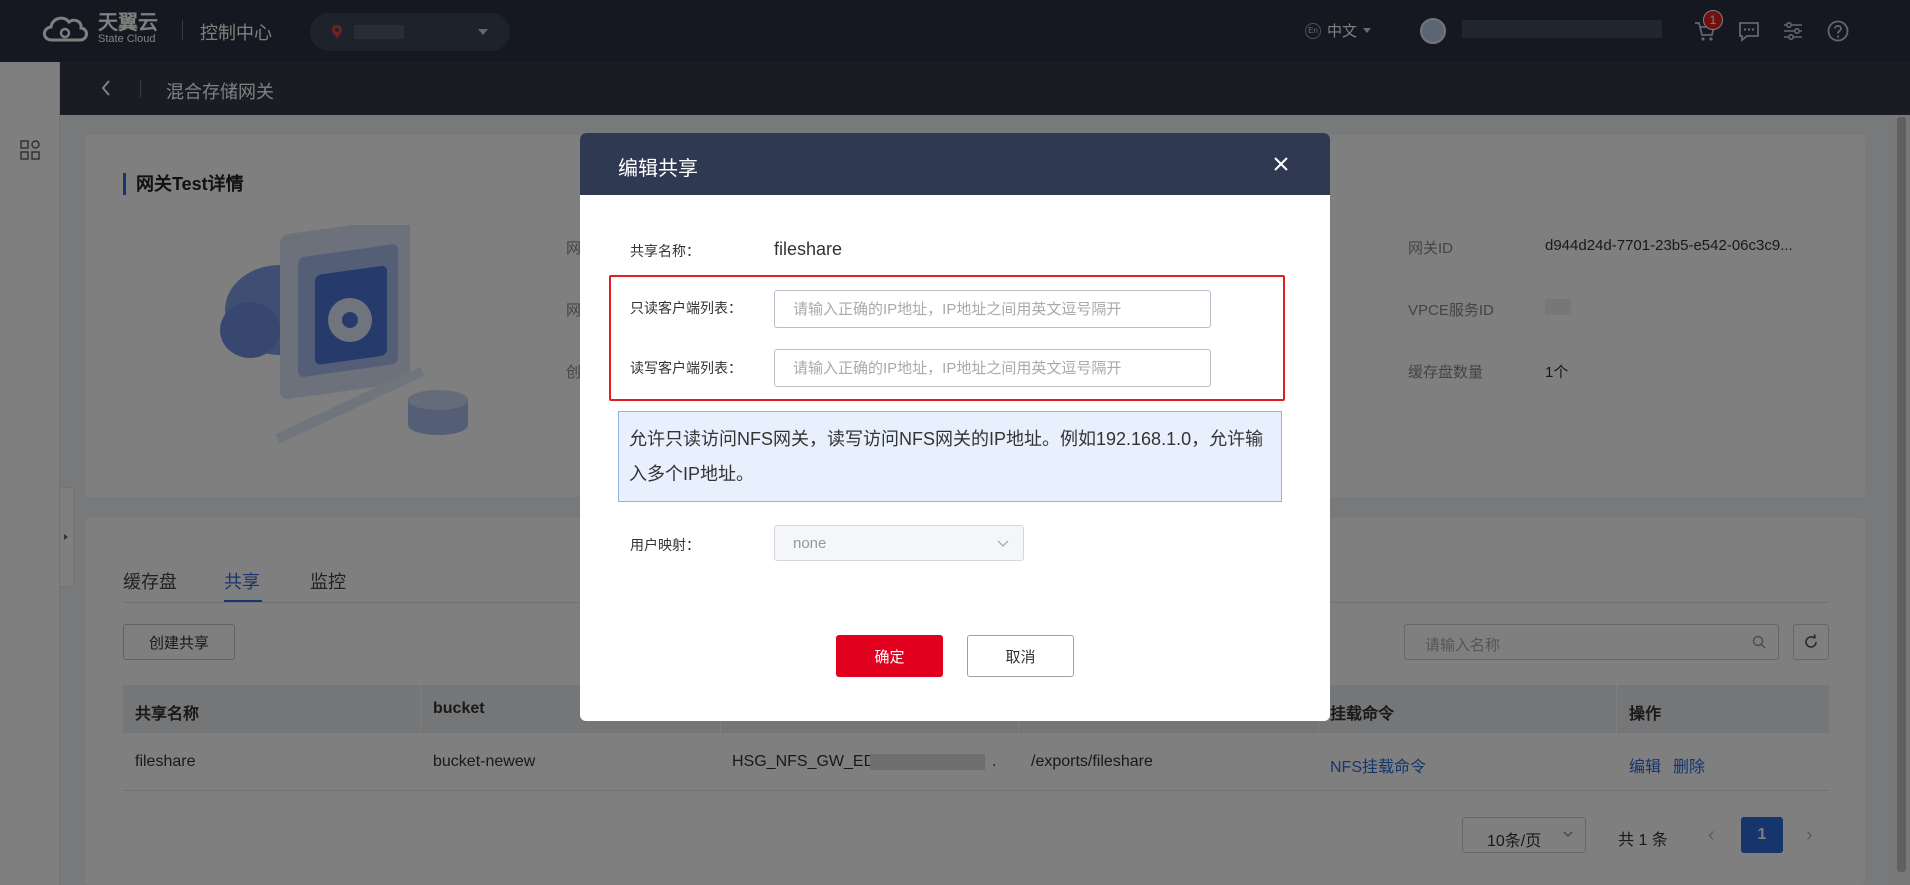 The image size is (1910, 885). What do you see at coordinates (686, 308) in the screenshot?
I see `readonly-clients-label: 只读客户端列表：` at bounding box center [686, 308].